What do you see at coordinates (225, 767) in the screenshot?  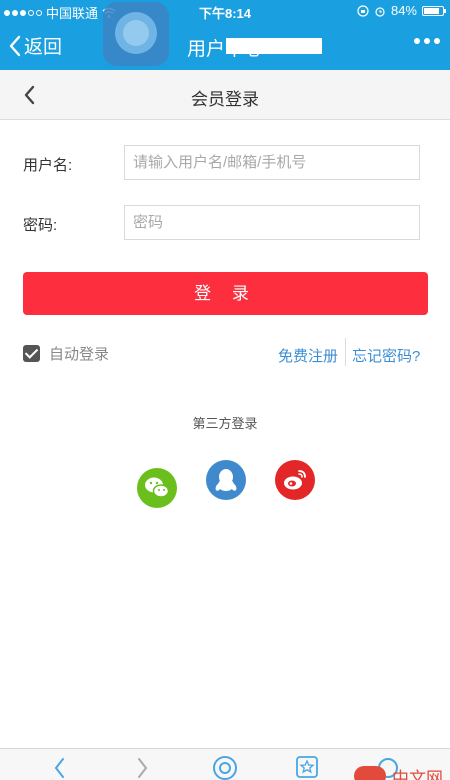 I see `browser-home-icon` at bounding box center [225, 767].